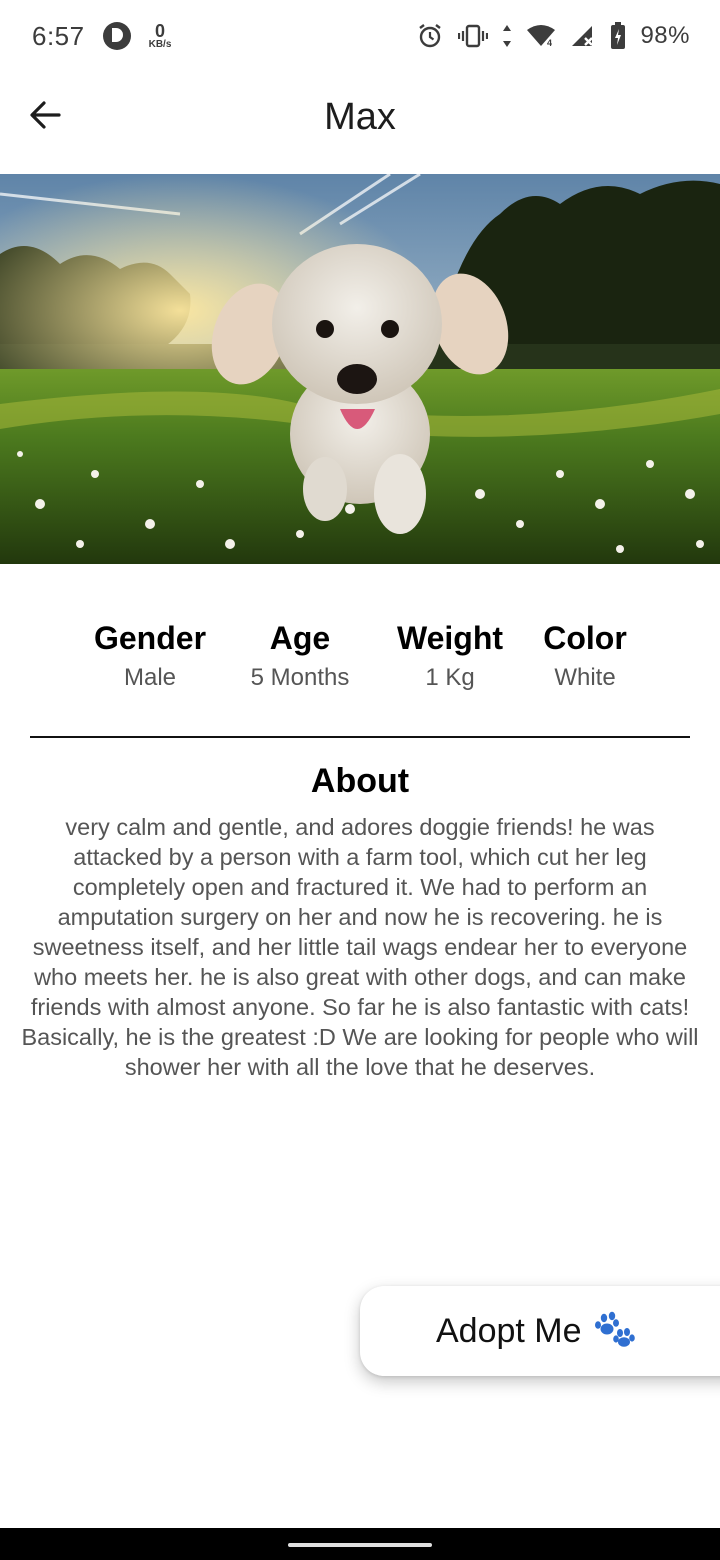 This screenshot has height=1560, width=720. I want to click on status-bar: 6:57 0 KB/s 4 98%, so click(360, 36).